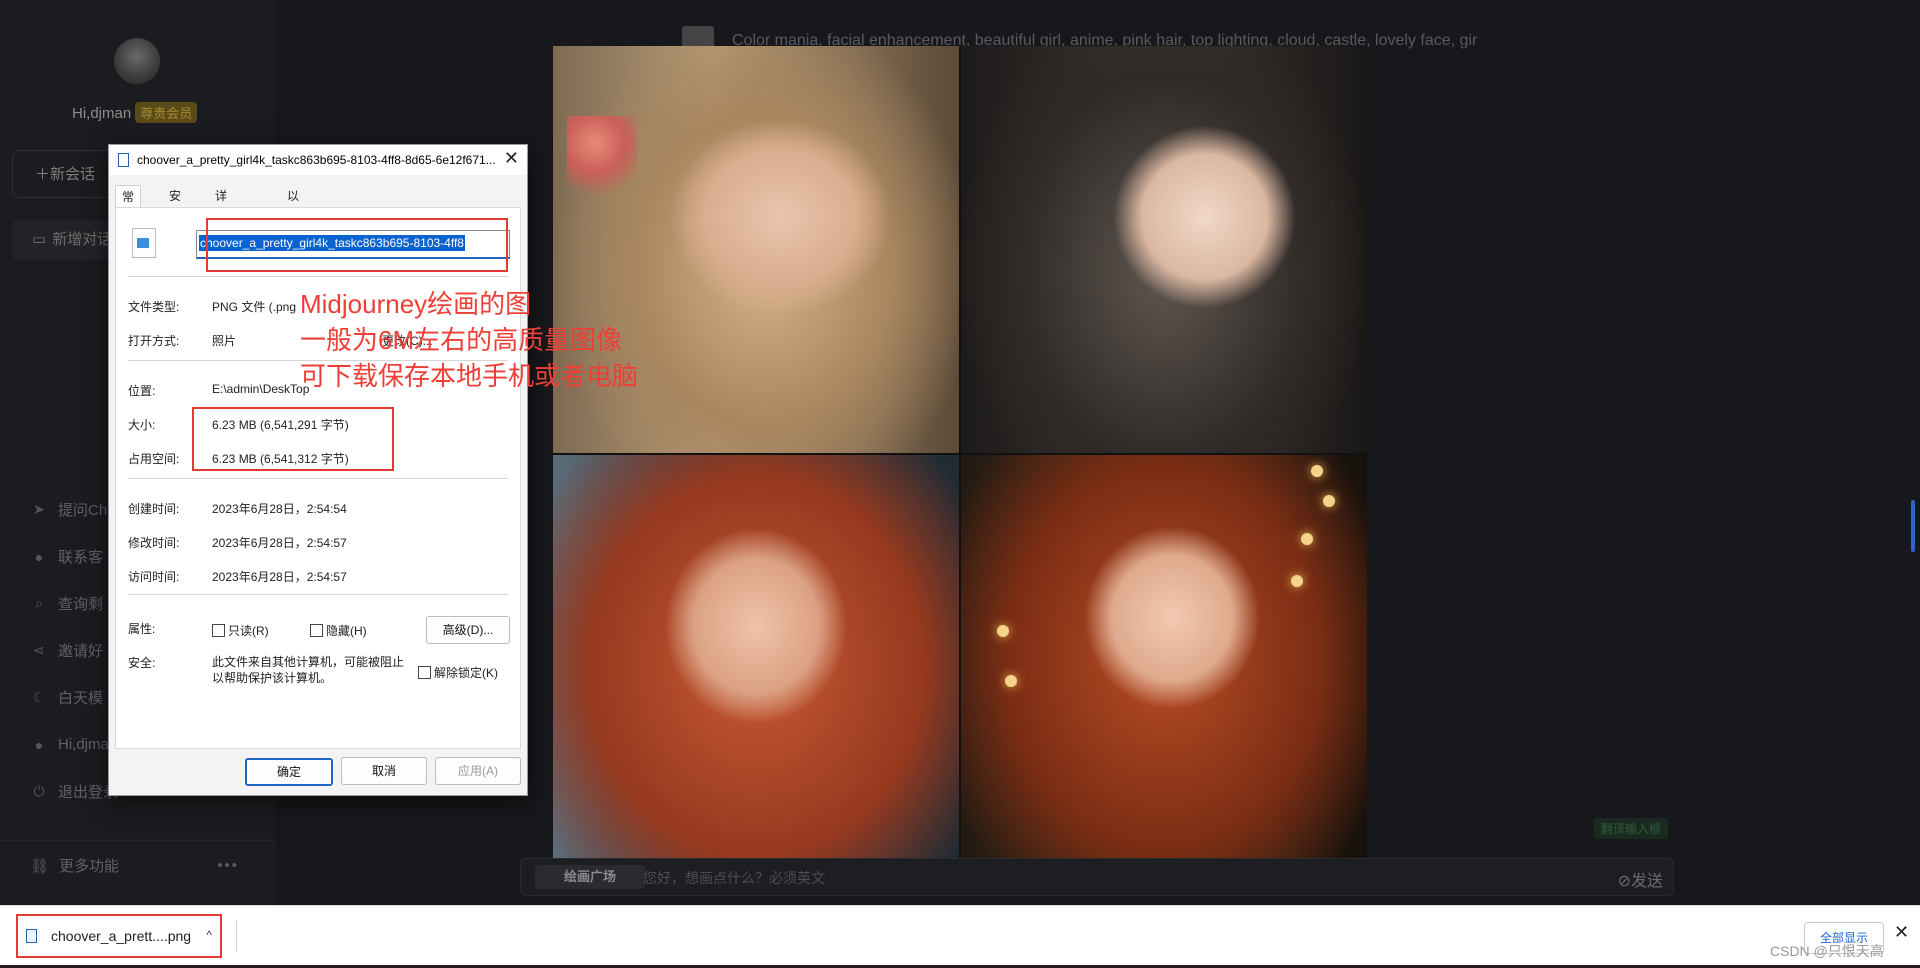 This screenshot has height=968, width=1920. I want to click on annotation-line: 可下载保存本地手机或者电脑, so click(469, 376).